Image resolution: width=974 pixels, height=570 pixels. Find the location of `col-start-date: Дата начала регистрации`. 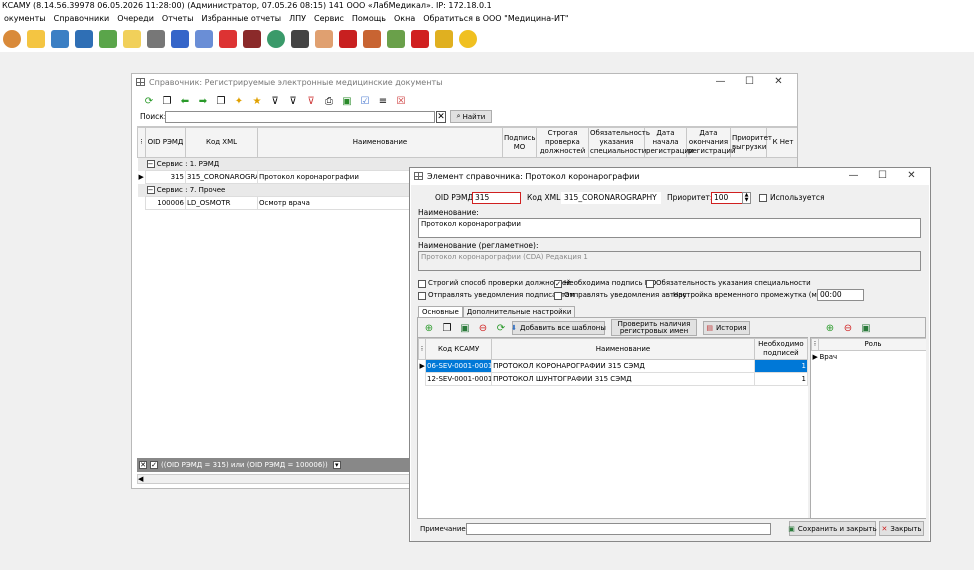

col-start-date: Дата начала регистрации is located at coordinates (669, 142).